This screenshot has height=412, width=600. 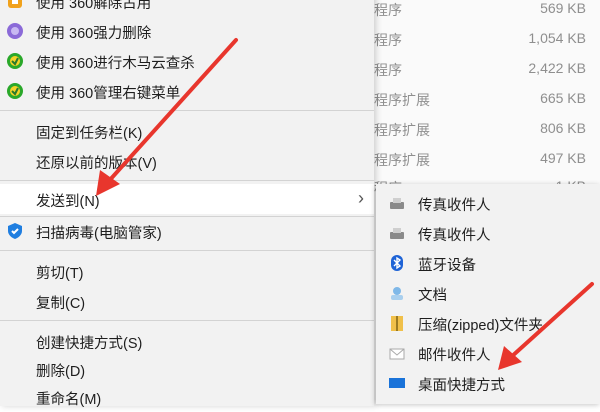 I want to click on submenu-item-desktop-shortcut: 桌面快捷方式, so click(x=488, y=383).